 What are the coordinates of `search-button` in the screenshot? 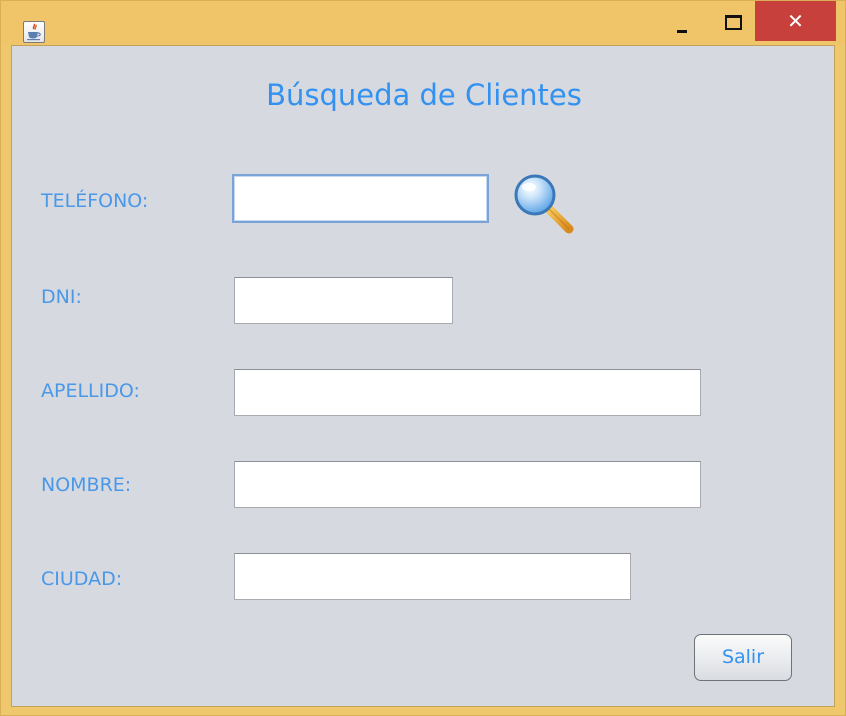 It's located at (543, 203).